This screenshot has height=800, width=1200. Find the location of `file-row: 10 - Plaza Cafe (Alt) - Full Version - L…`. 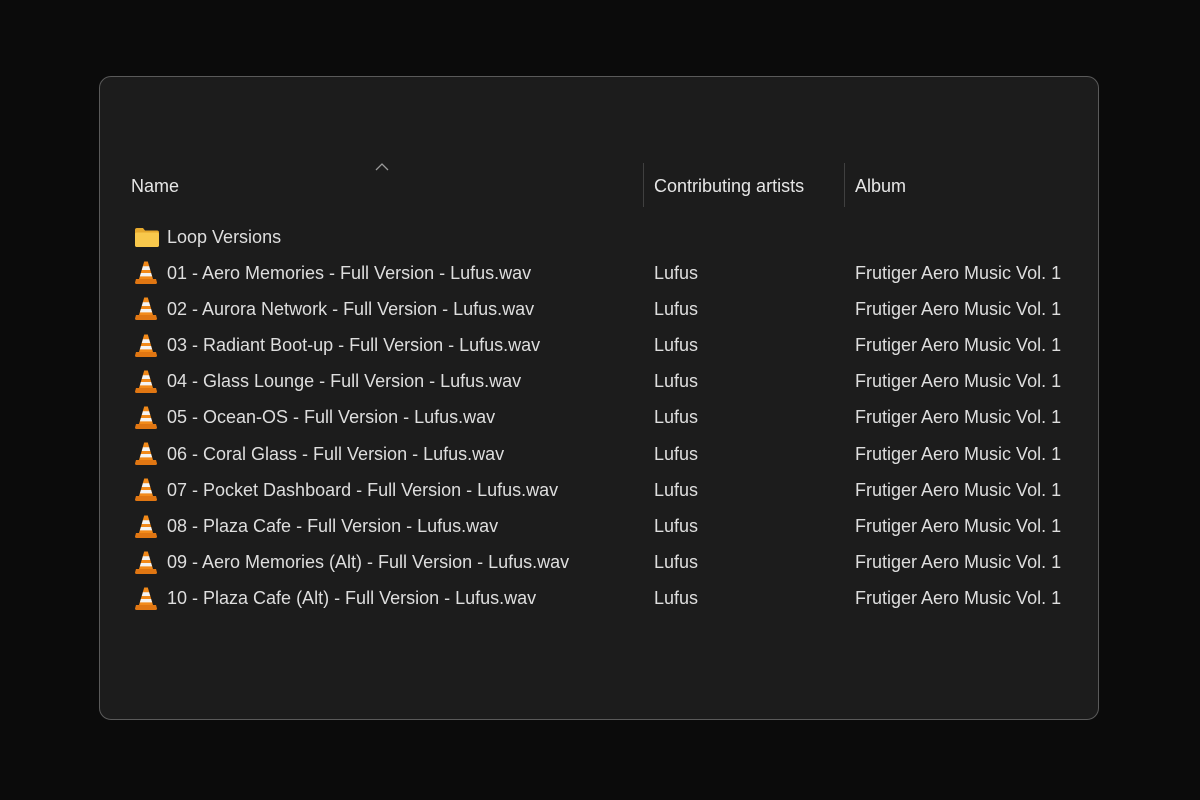

file-row: 10 - Plaza Cafe (Alt) - Full Version - L… is located at coordinates (599, 599).